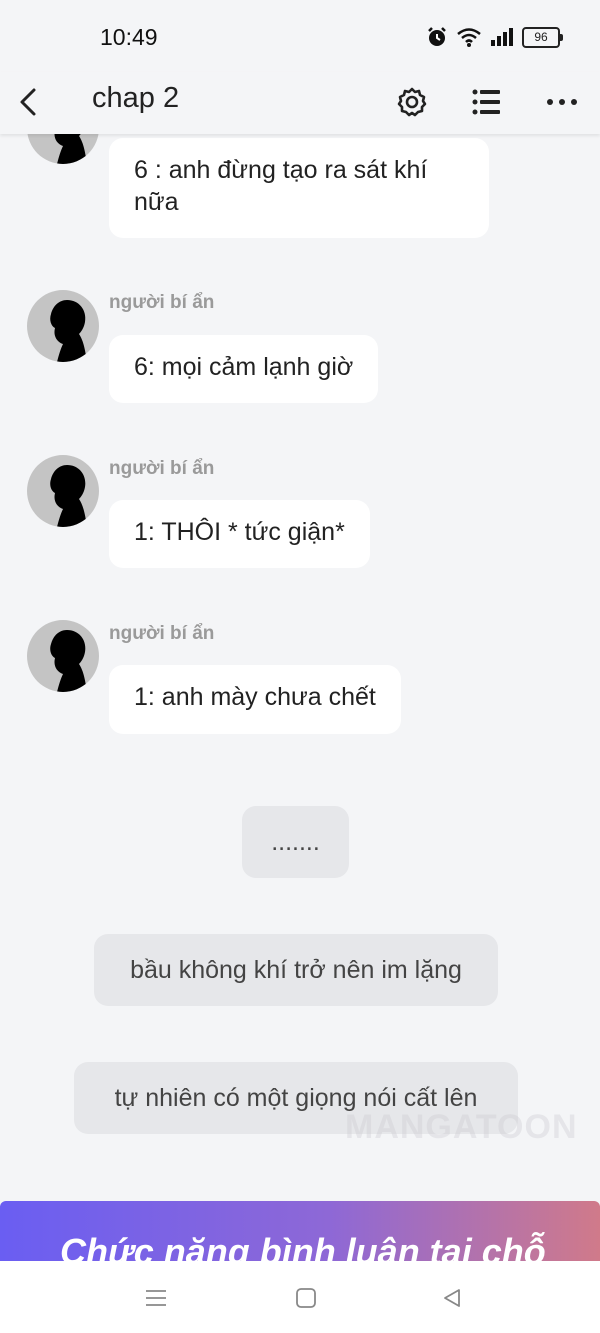 The height and width of the screenshot is (1333, 600). Describe the element at coordinates (542, 37) in the screenshot. I see `battery-icon: 96` at that location.